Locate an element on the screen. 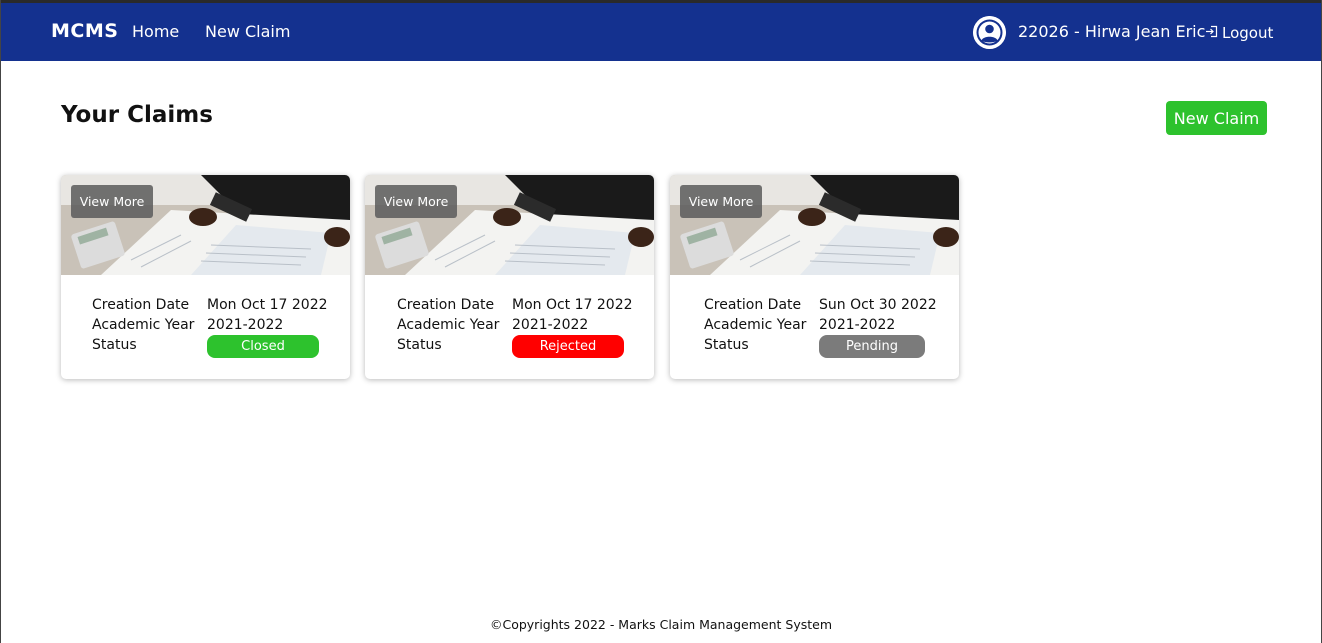 The width and height of the screenshot is (1322, 643). user-avatar-icon is located at coordinates (989, 32).